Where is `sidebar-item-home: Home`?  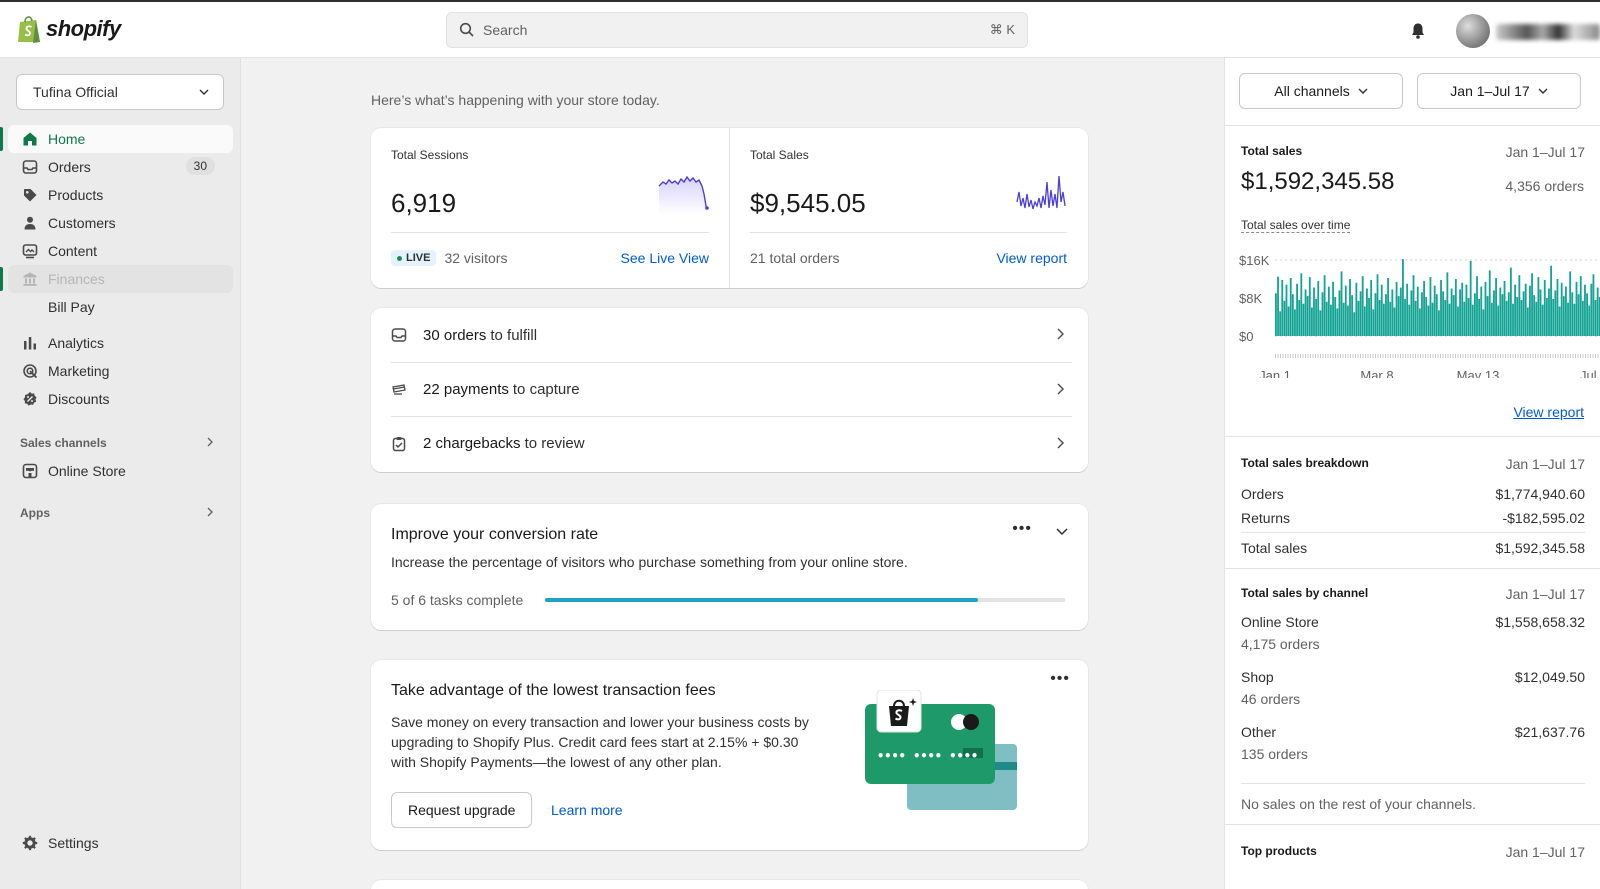 sidebar-item-home: Home is located at coordinates (116, 139).